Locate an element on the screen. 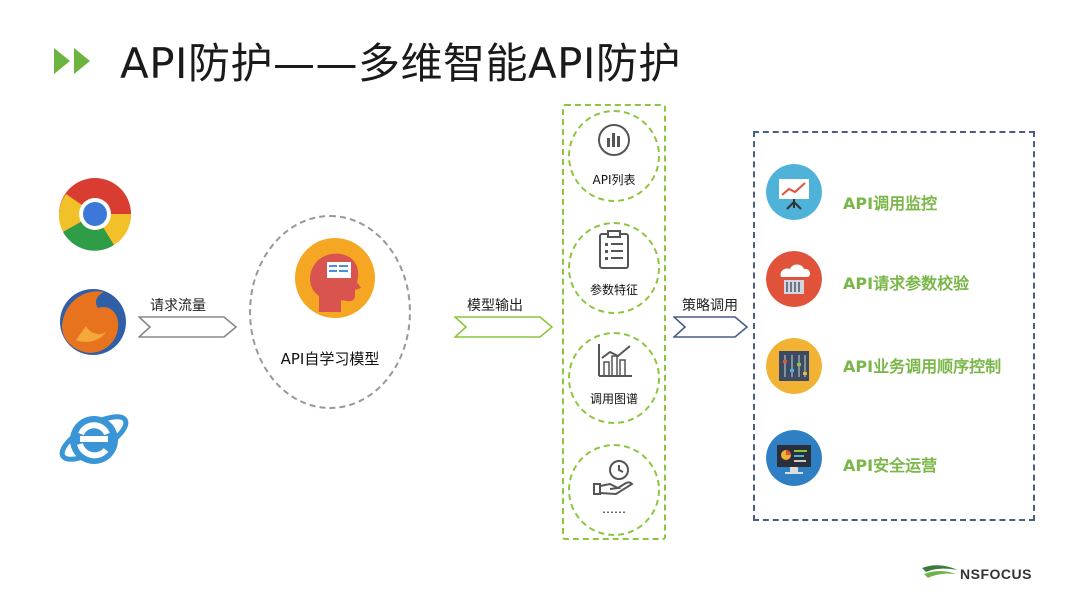 The height and width of the screenshot is (605, 1080). model-output-label: 调用图谱 is located at coordinates (613, 399).